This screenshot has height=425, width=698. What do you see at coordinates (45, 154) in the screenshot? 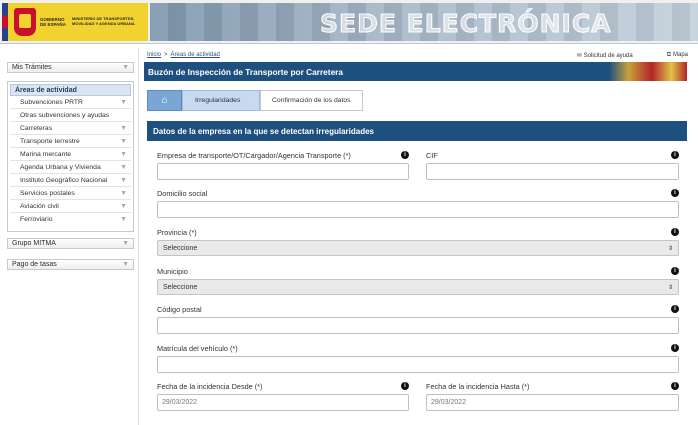
I see `nav-item-label: Marina mercante` at bounding box center [45, 154].